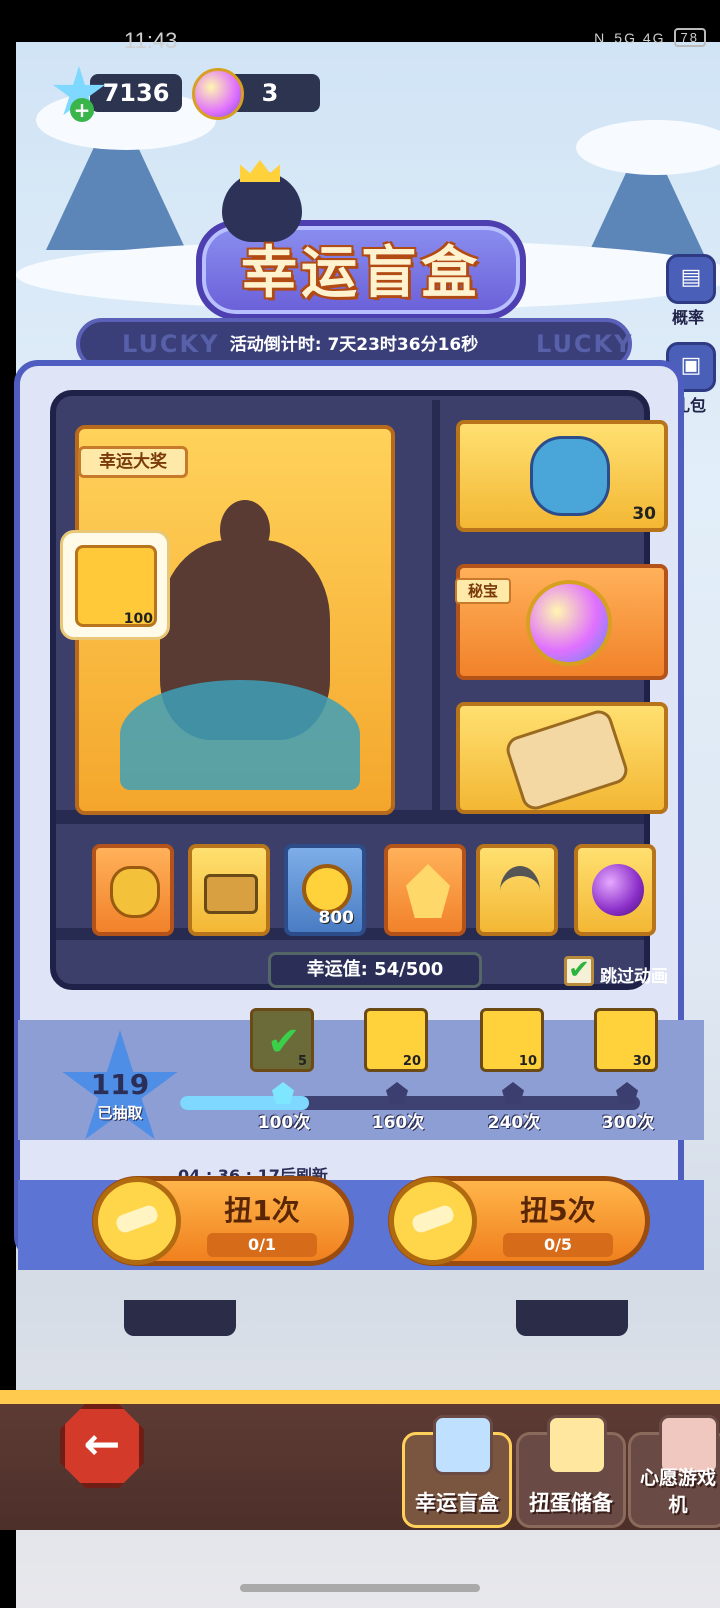 Image resolution: width=720 pixels, height=1608 pixels. Describe the element at coordinates (677, 1491) in the screenshot. I see `tab-label: 心愿游戏机` at that location.